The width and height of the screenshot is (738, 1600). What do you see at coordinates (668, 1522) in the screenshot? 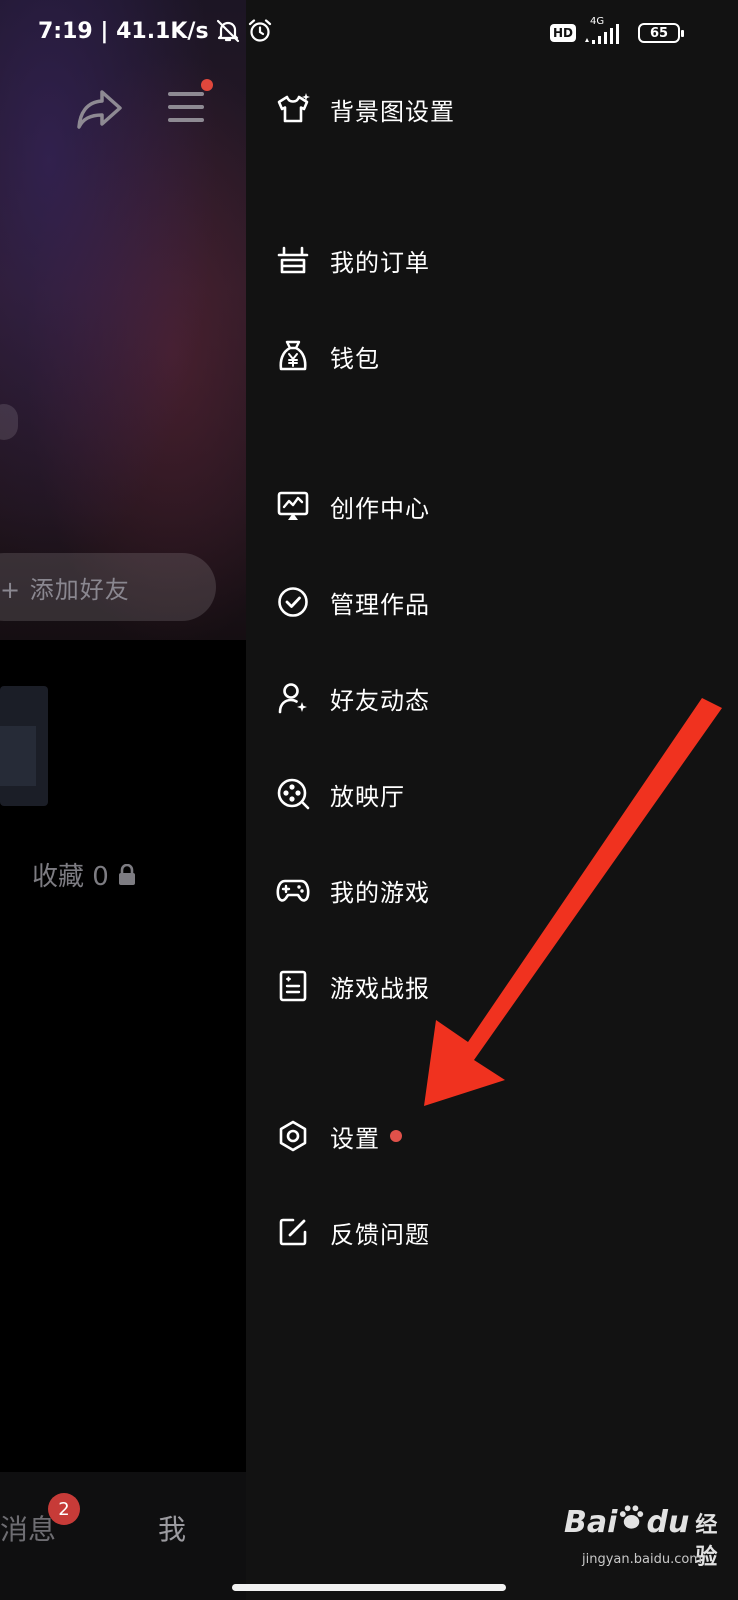
I see `watermark-du: du` at bounding box center [668, 1522].